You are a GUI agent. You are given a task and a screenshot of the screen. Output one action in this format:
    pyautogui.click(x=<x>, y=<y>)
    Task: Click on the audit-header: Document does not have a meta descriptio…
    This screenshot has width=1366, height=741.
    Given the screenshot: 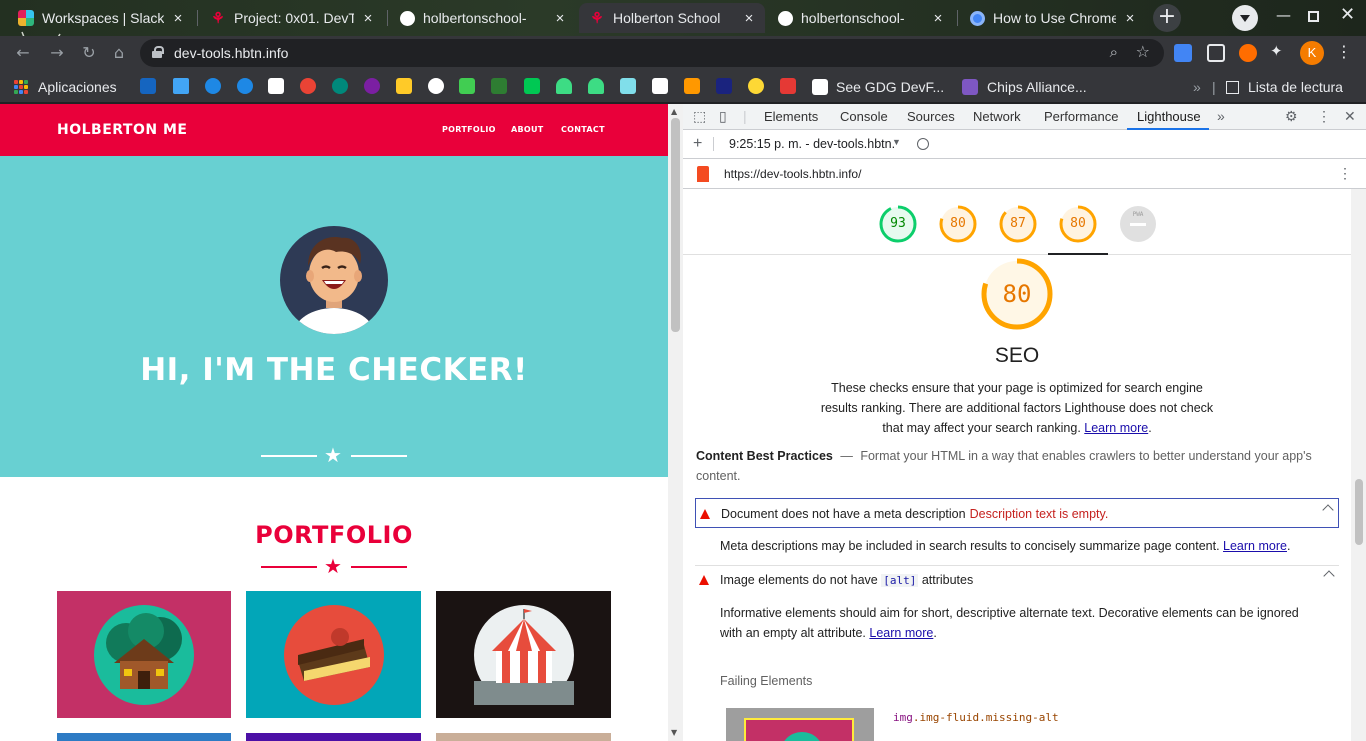 What is the action you would take?
    pyautogui.click(x=1017, y=513)
    